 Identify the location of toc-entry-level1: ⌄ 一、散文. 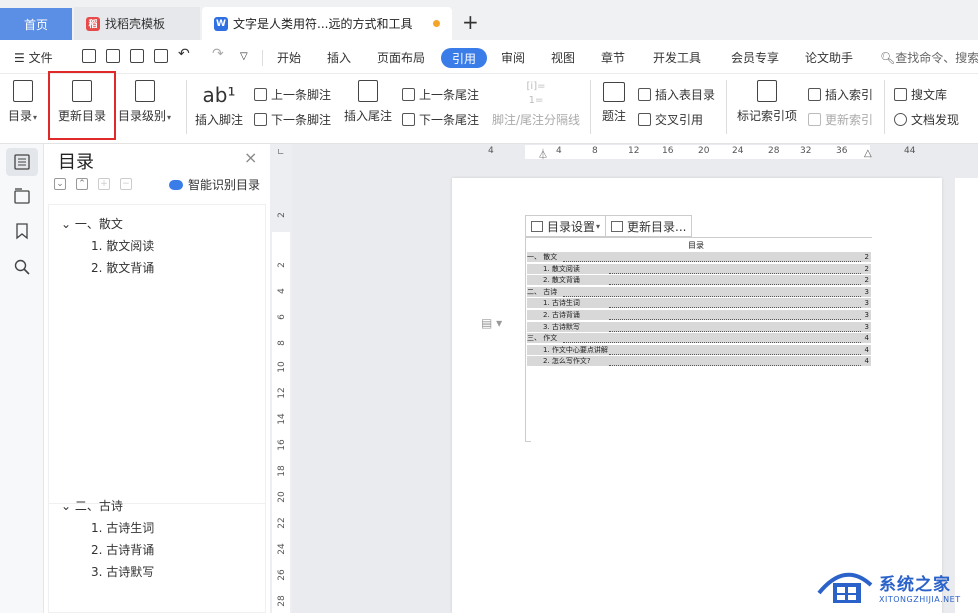
(92, 223).